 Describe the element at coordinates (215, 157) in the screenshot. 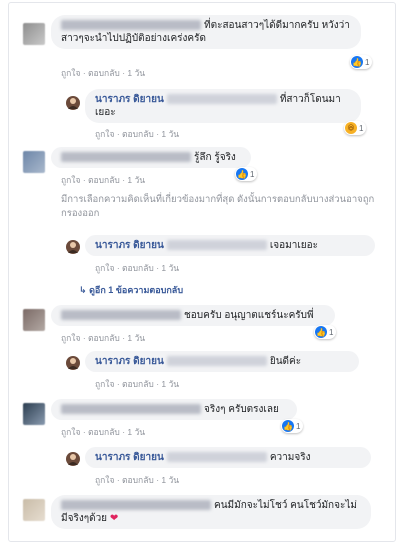

I see `comment-text: รู้ลึก รู้จริง` at that location.